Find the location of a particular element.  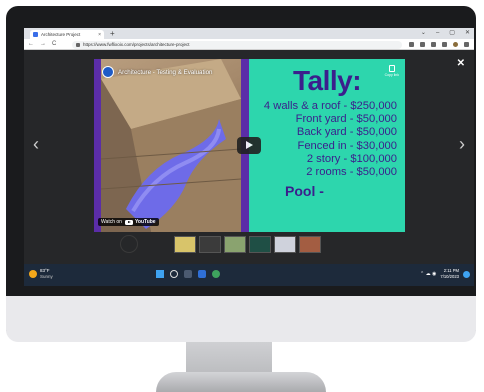

sidebar-icon is located at coordinates (444, 44).